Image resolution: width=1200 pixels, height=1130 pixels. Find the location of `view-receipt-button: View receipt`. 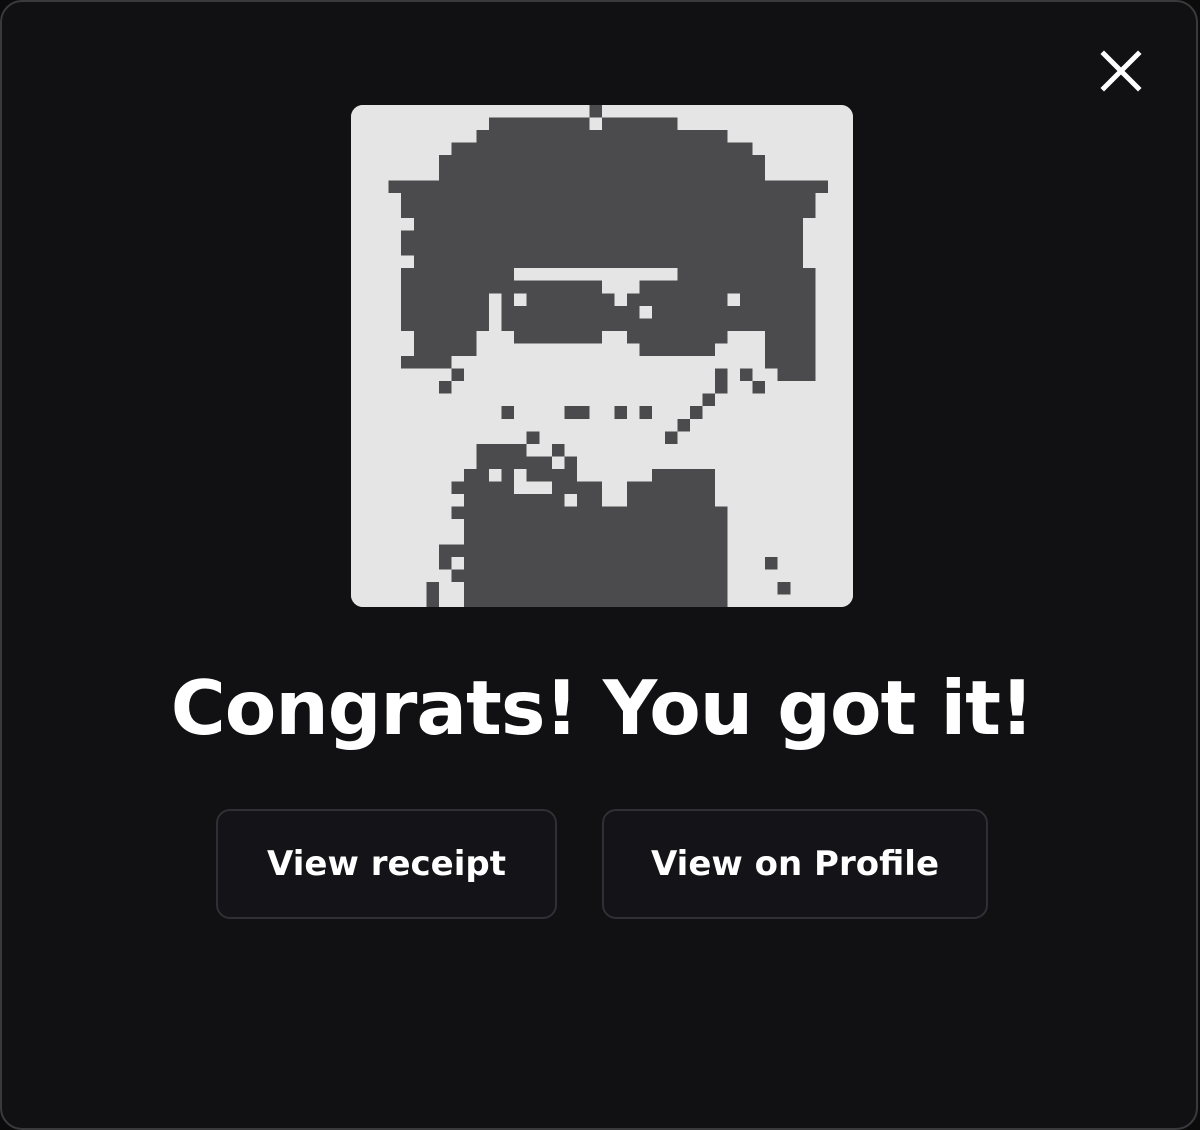

view-receipt-button: View receipt is located at coordinates (386, 864).